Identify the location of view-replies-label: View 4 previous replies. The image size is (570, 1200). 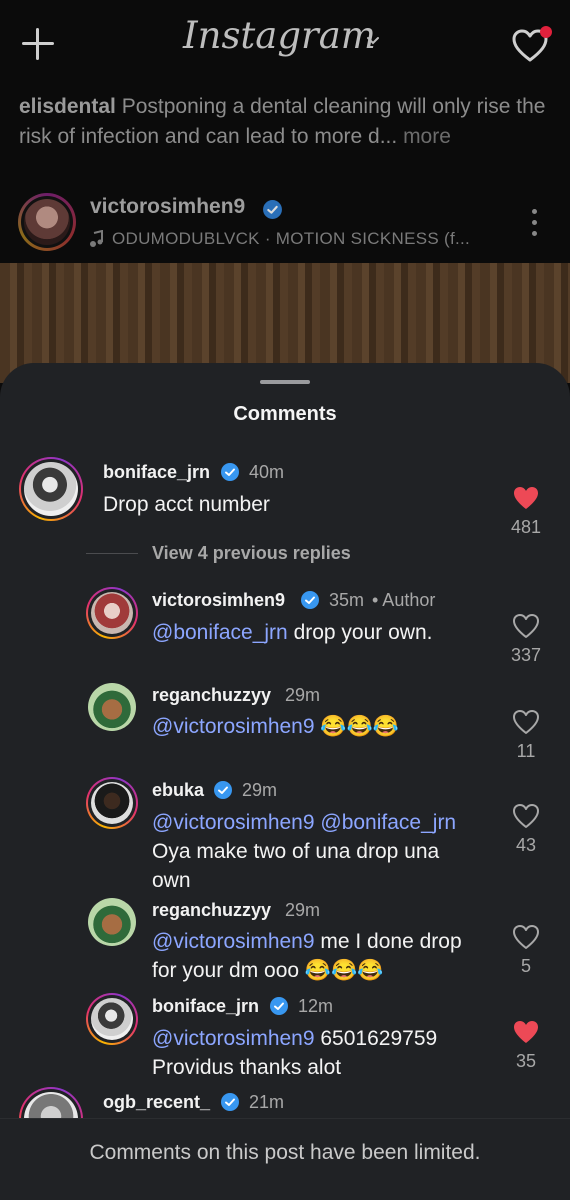
(251, 553).